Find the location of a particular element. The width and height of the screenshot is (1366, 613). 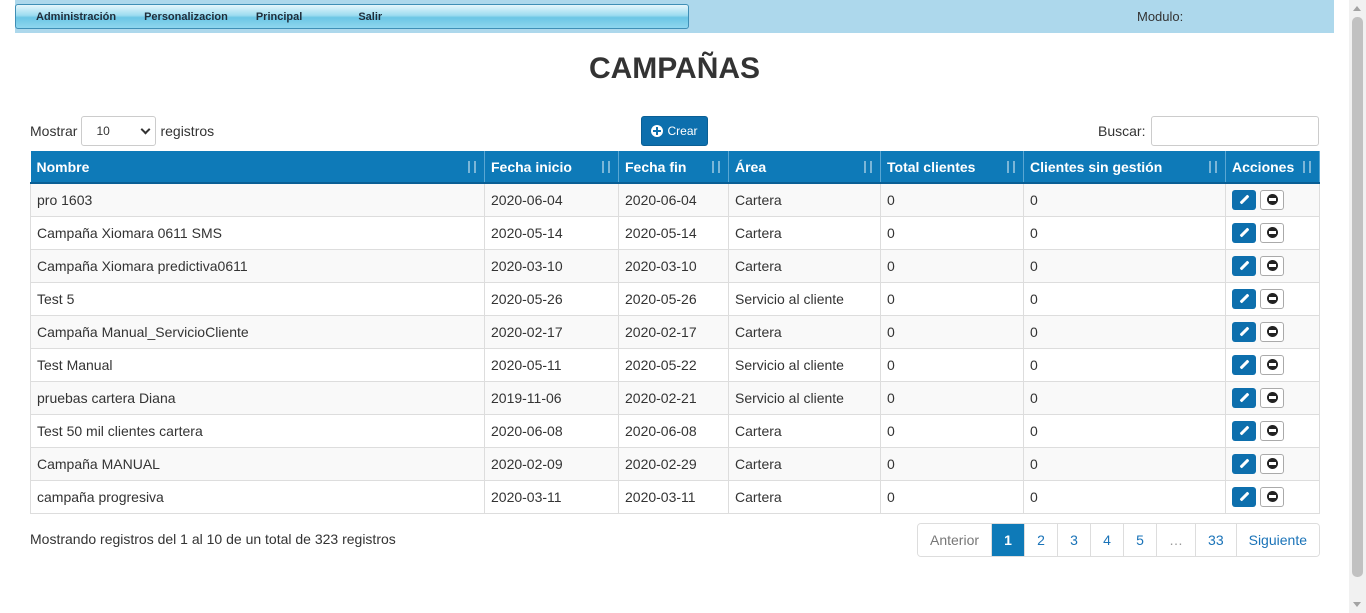

pagination-page: 3 is located at coordinates (1074, 540).